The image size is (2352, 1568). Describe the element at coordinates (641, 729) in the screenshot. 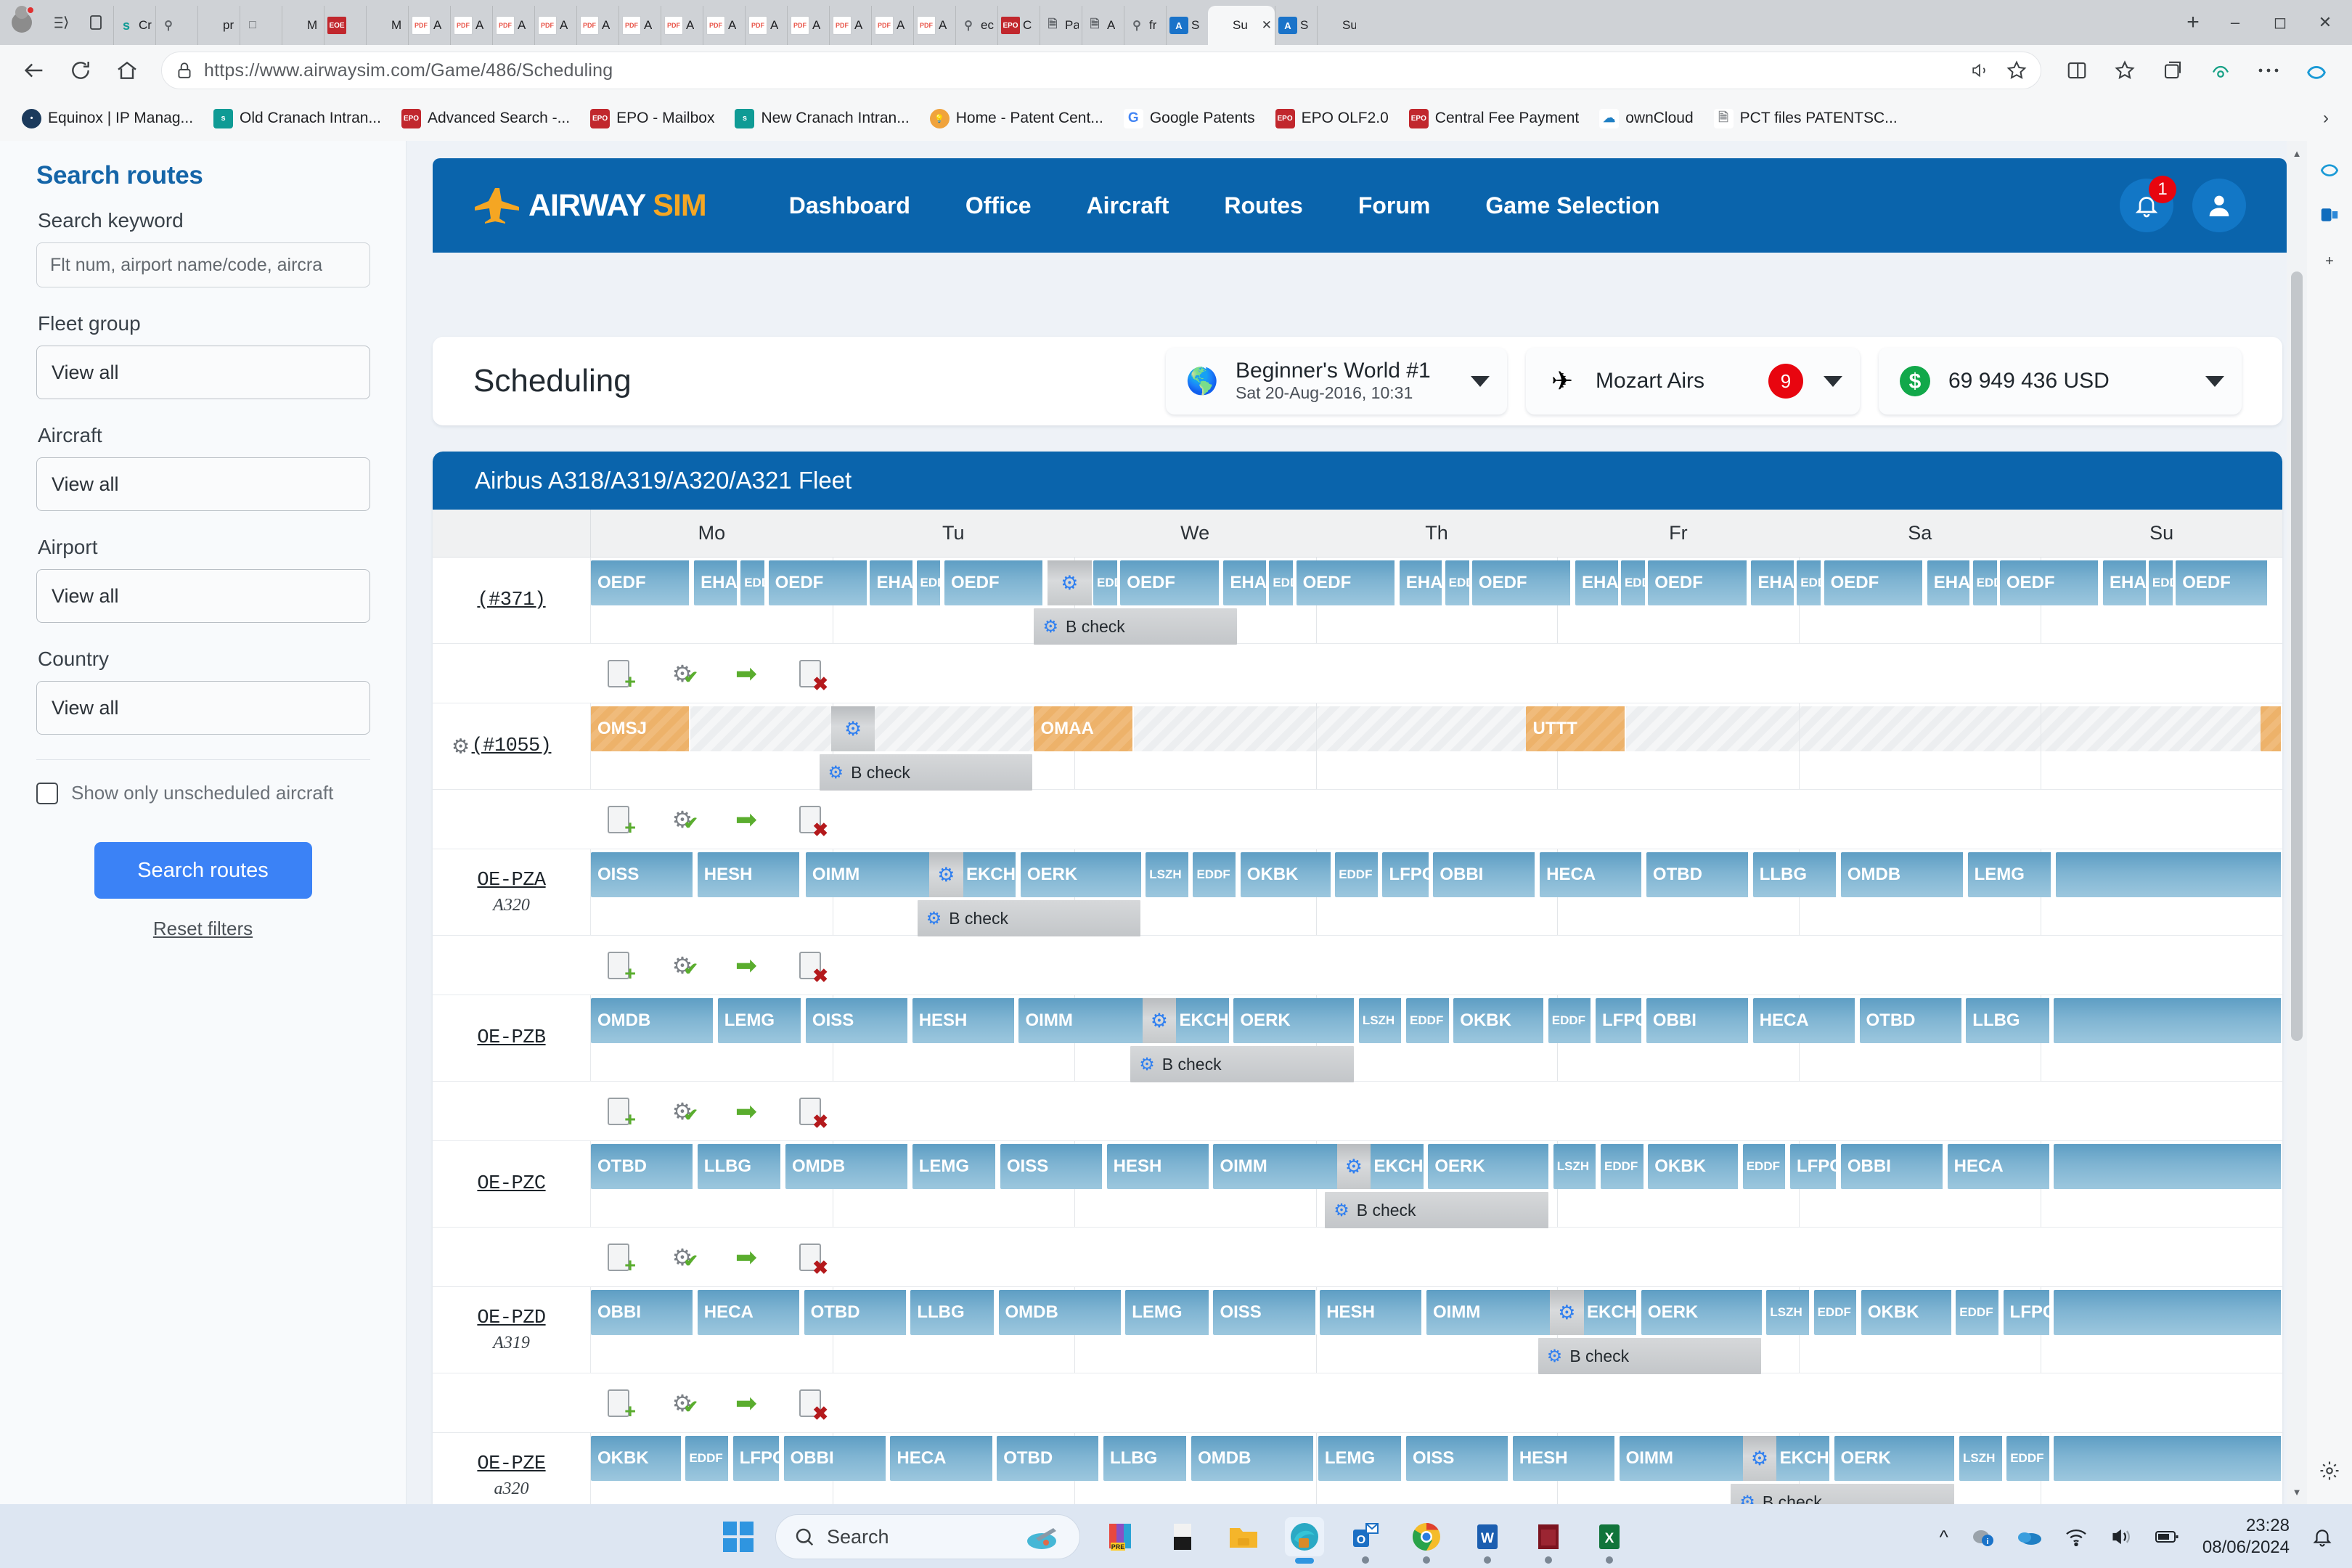

I see `flight-block: OMSJ` at that location.